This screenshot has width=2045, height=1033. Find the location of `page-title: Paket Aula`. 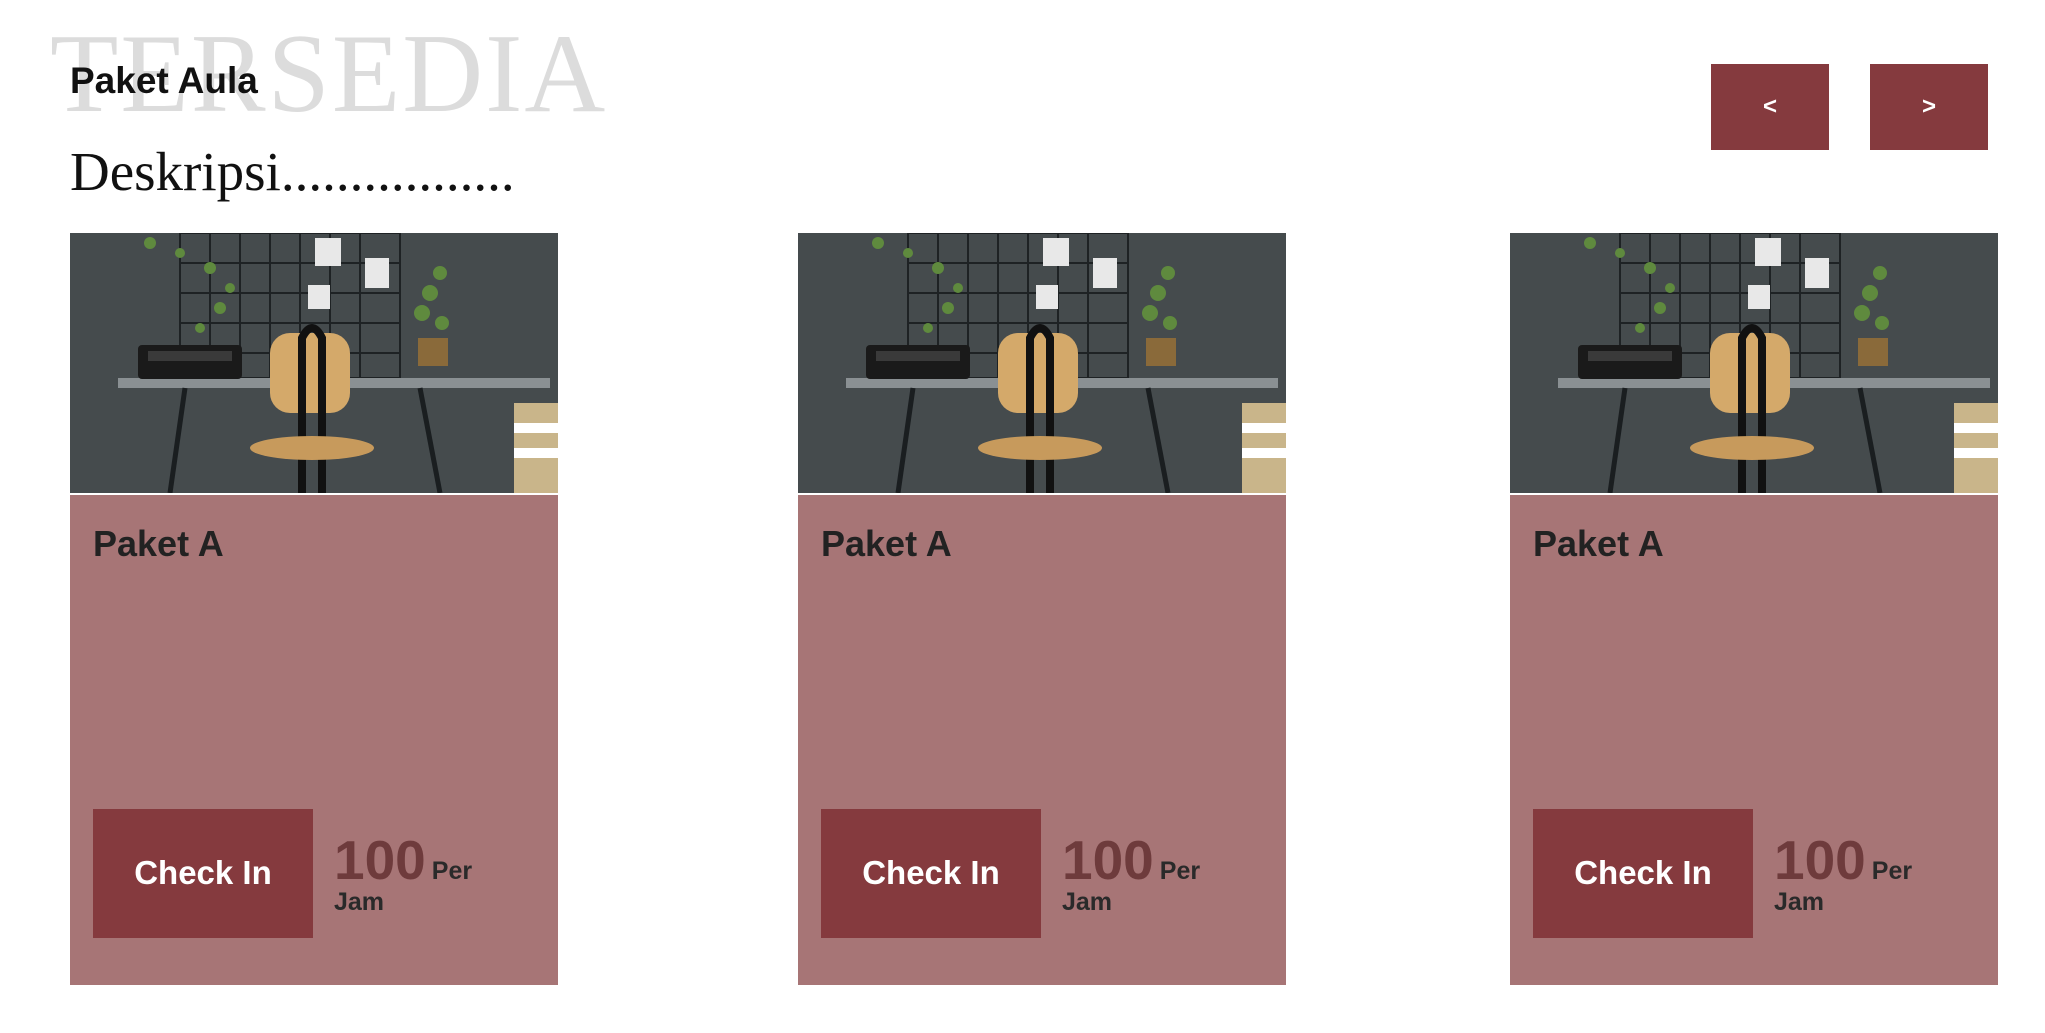

page-title: Paket Aula is located at coordinates (164, 80).